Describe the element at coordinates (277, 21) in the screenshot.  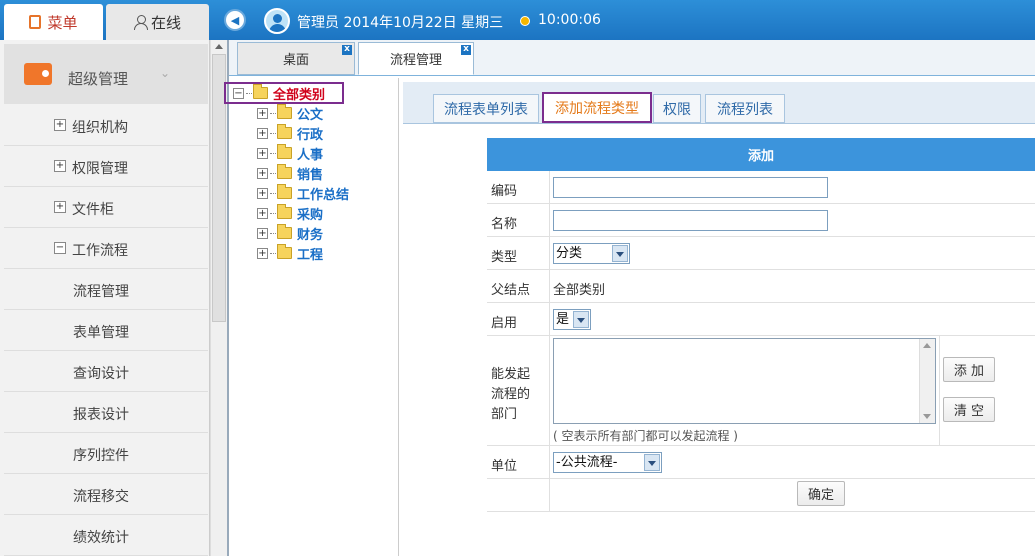
I see `avatar` at that location.